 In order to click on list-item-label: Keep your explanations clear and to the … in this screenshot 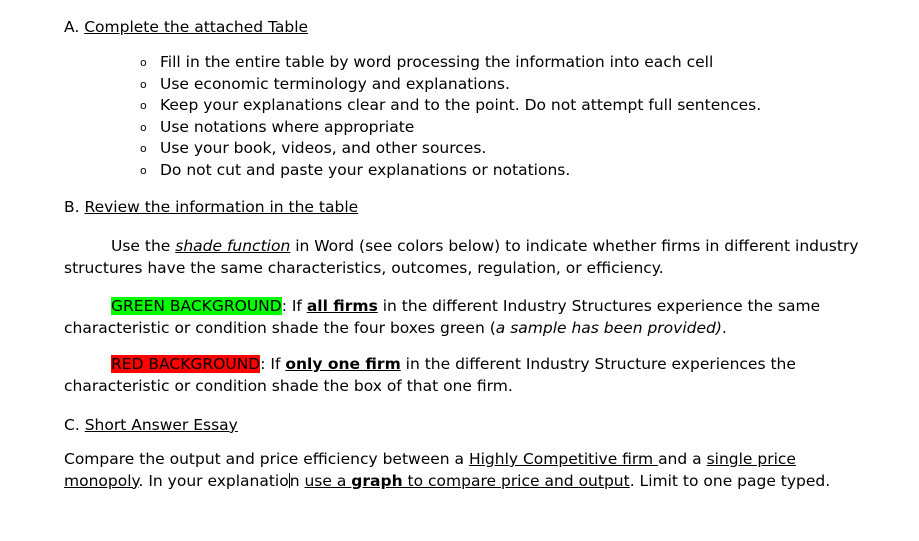, I will do `click(461, 105)`.